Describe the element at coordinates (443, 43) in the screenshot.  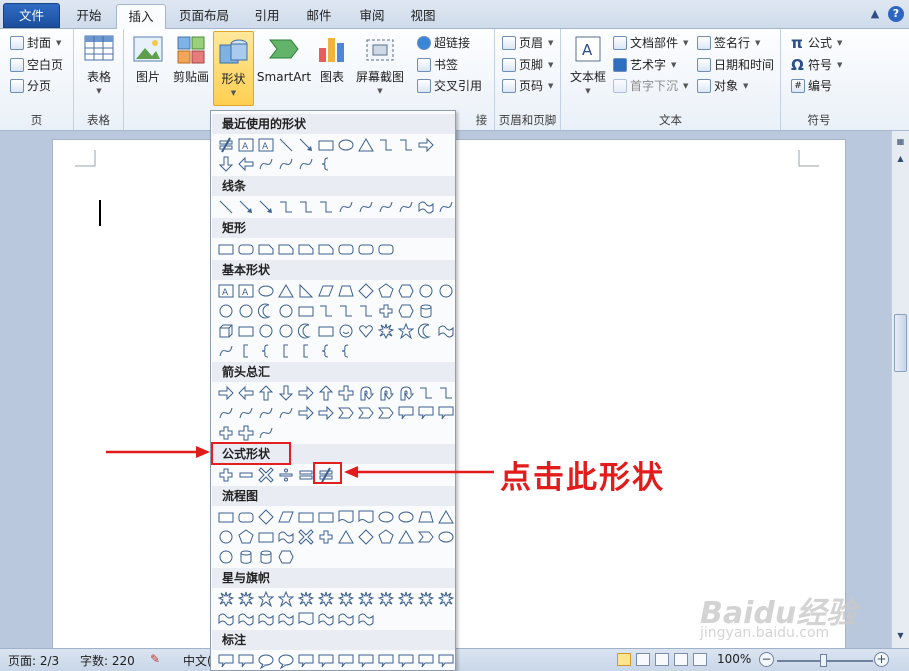
I see `hyperlink-button: 超链接` at that location.